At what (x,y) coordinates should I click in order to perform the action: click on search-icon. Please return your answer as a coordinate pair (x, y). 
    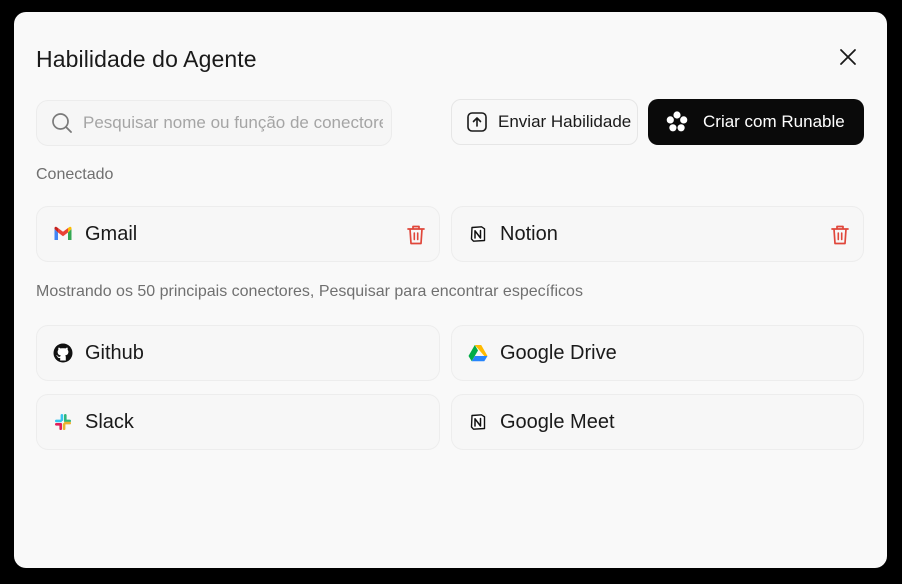
    Looking at the image, I should click on (62, 123).